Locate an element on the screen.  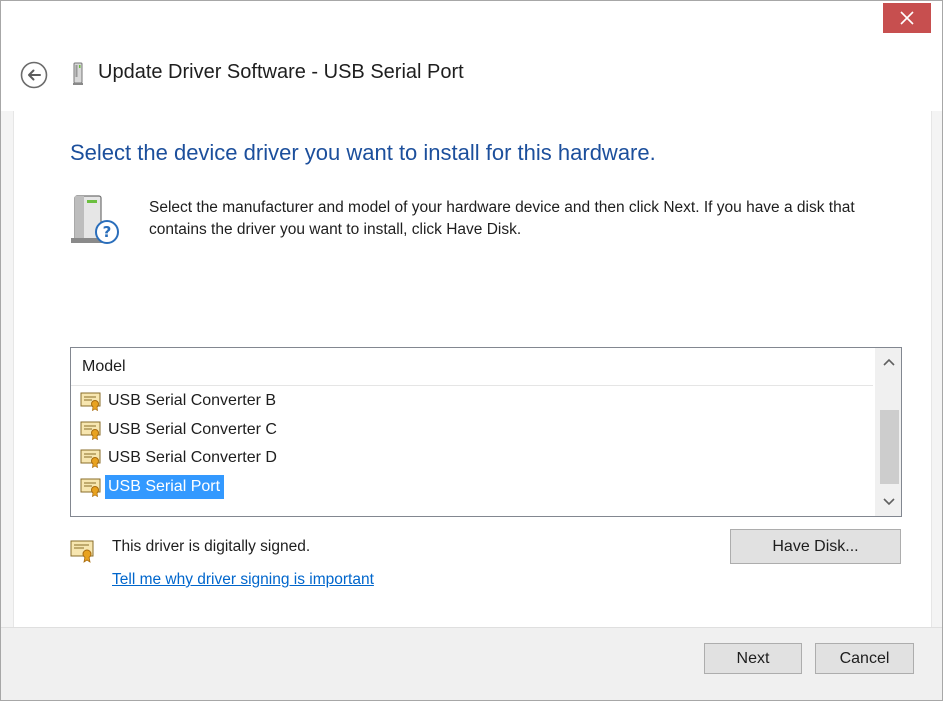
chevron-down-icon is located at coordinates (888, 502).